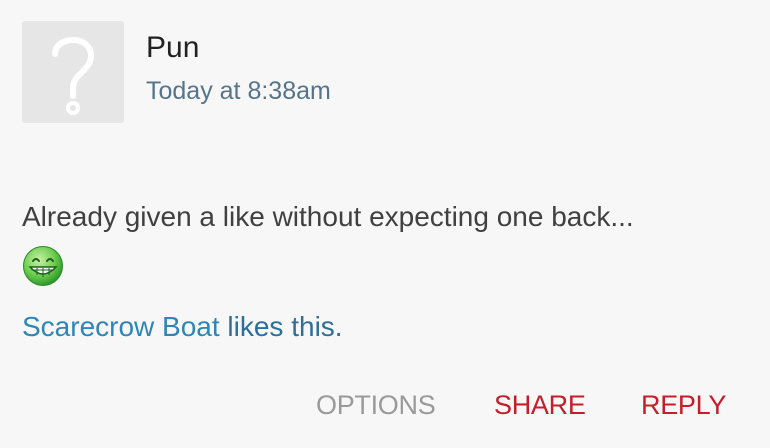  Describe the element at coordinates (376, 405) in the screenshot. I see `options-button: OPTIONS` at that location.